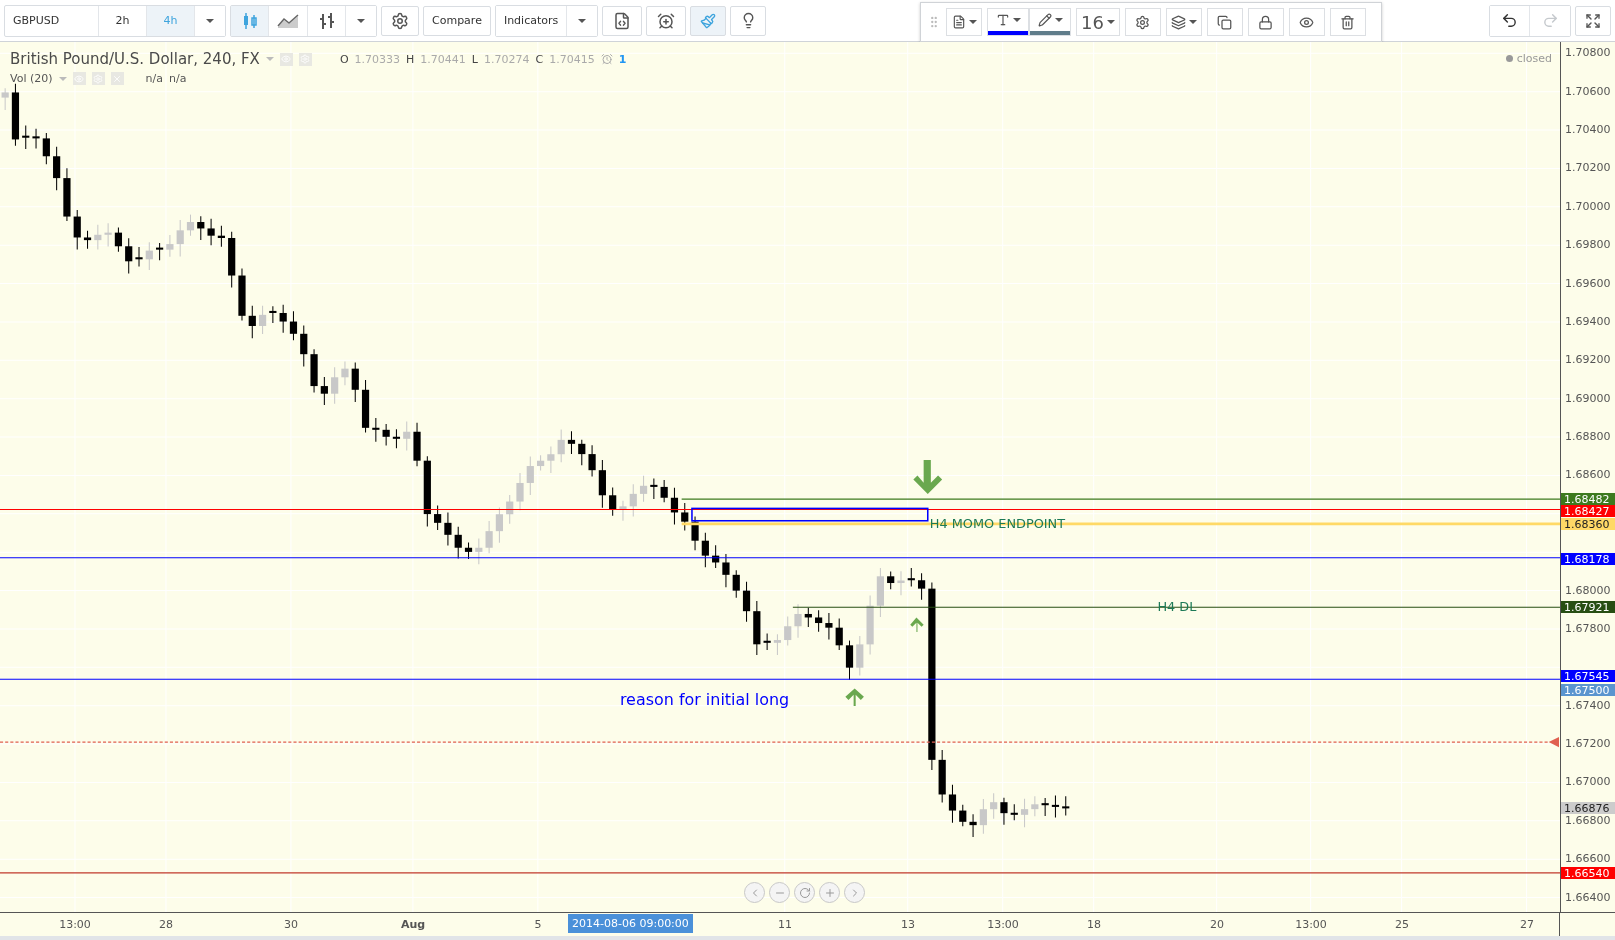 The image size is (1615, 940). Describe the element at coordinates (622, 59) in the screenshot. I see `alert-count: 1` at that location.